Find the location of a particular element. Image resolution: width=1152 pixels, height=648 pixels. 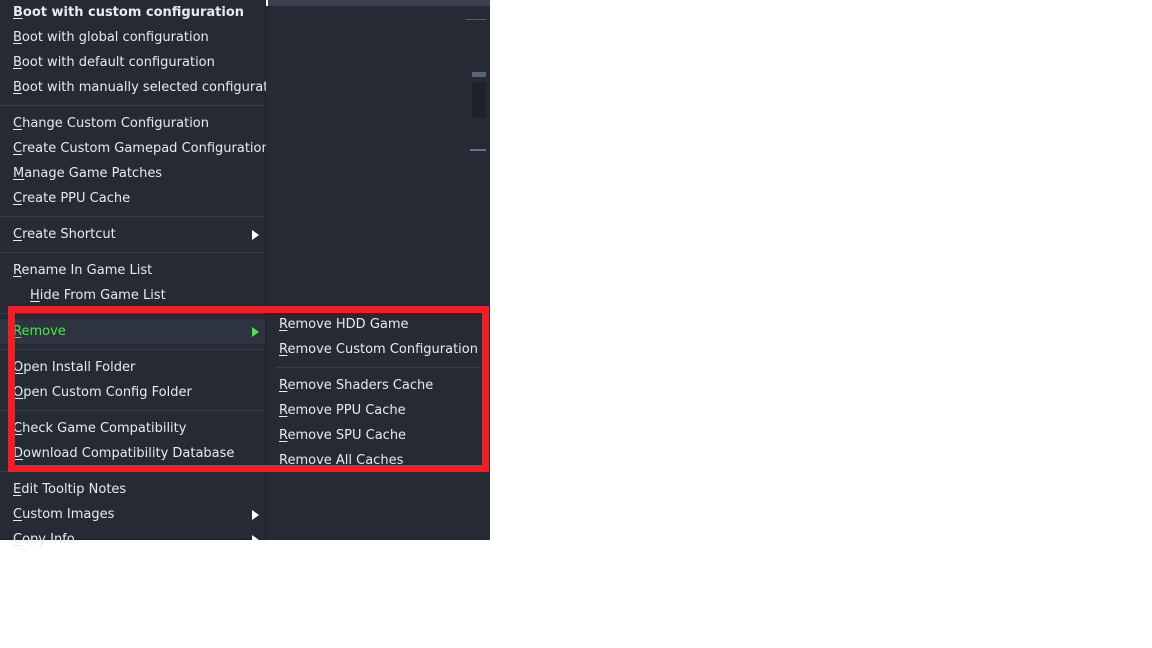

menu-item-label: Check Game Compatibility is located at coordinates (100, 428).